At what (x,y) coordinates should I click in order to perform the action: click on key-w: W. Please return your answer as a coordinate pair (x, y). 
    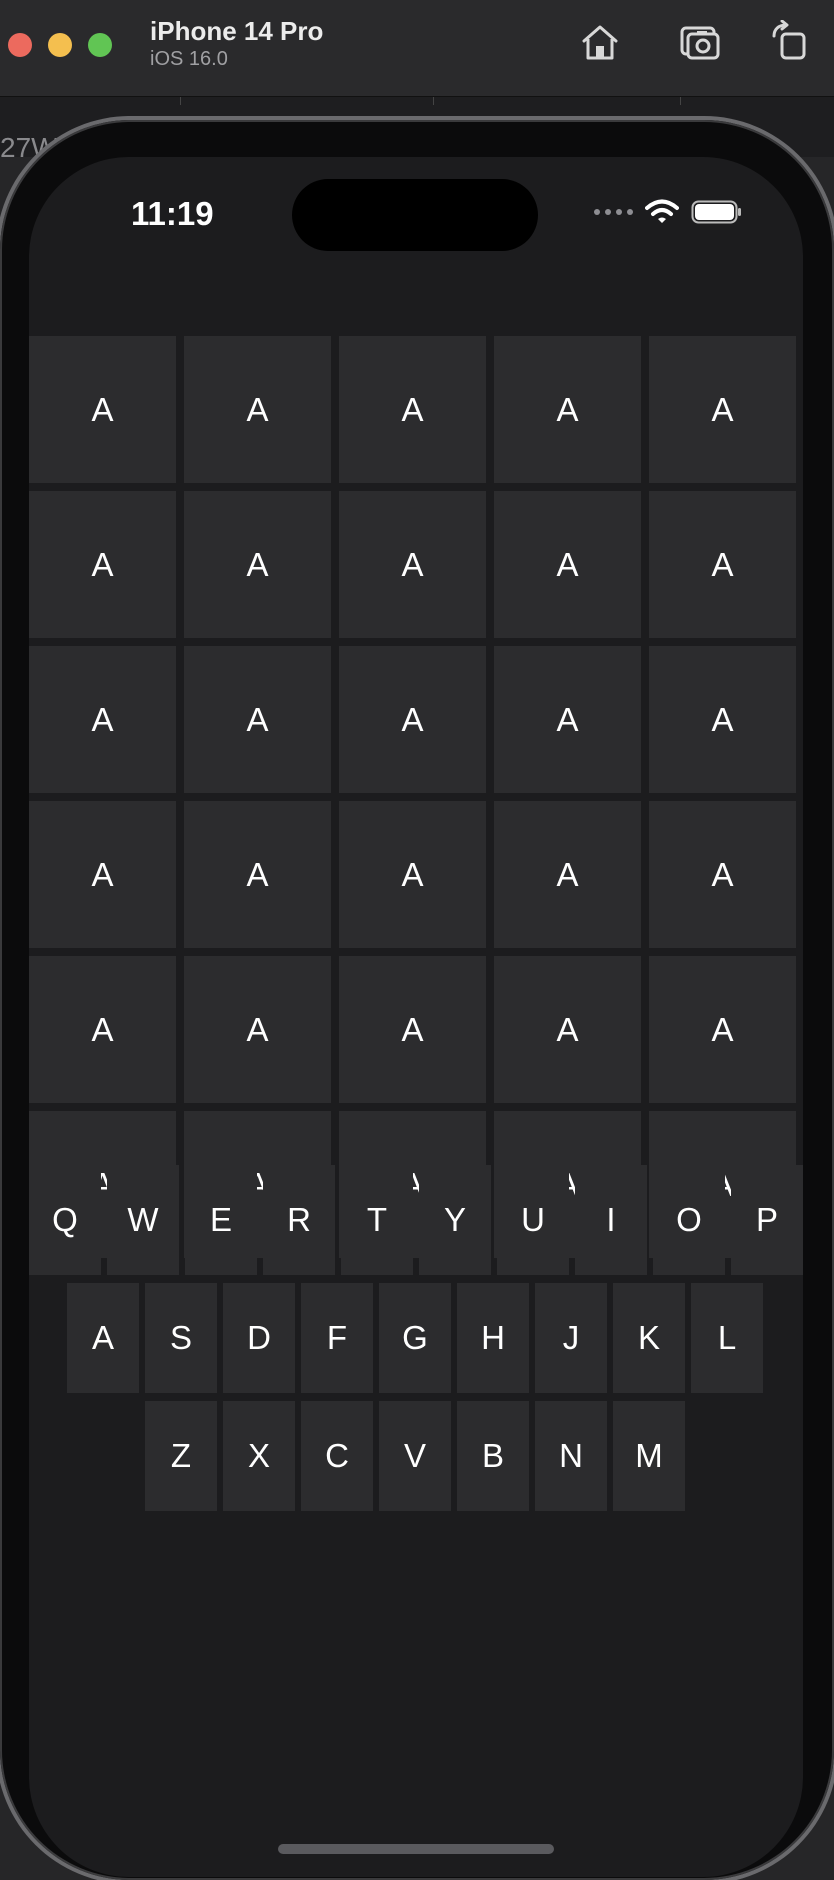
    Looking at the image, I should click on (143, 1220).